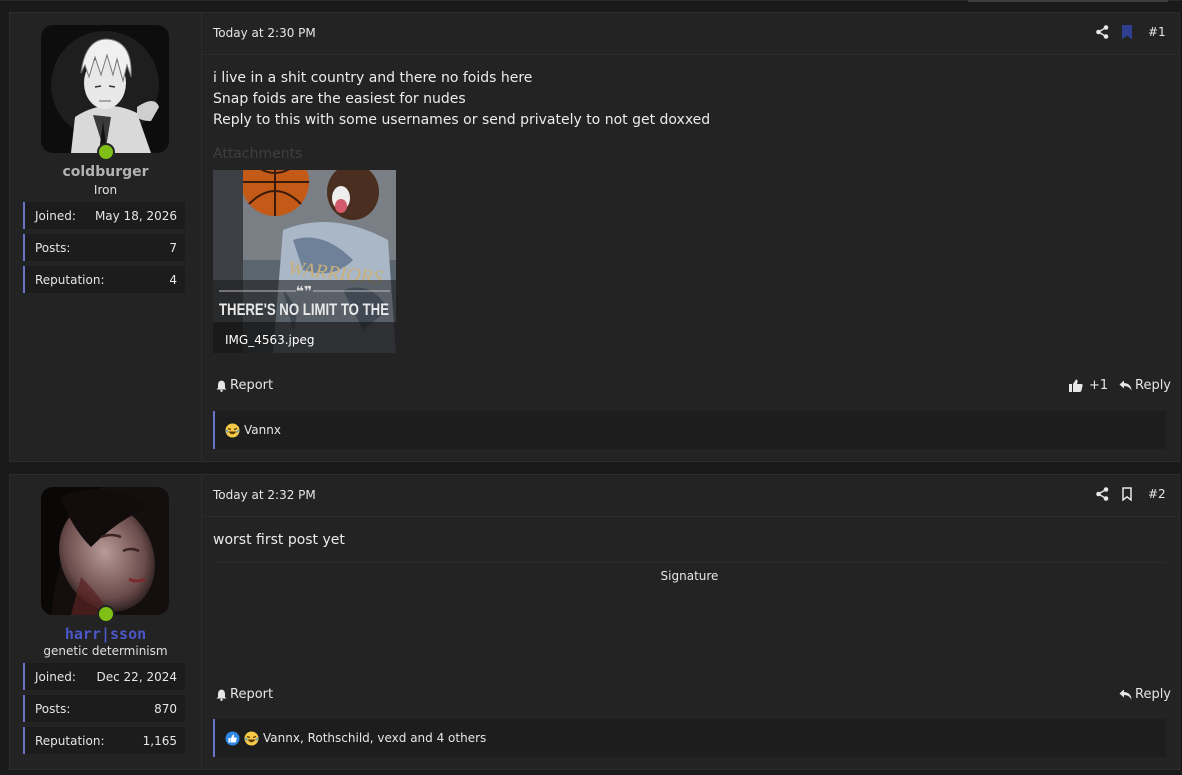 This screenshot has width=1182, height=775. I want to click on post-1-reply-button: Reply, so click(1145, 385).